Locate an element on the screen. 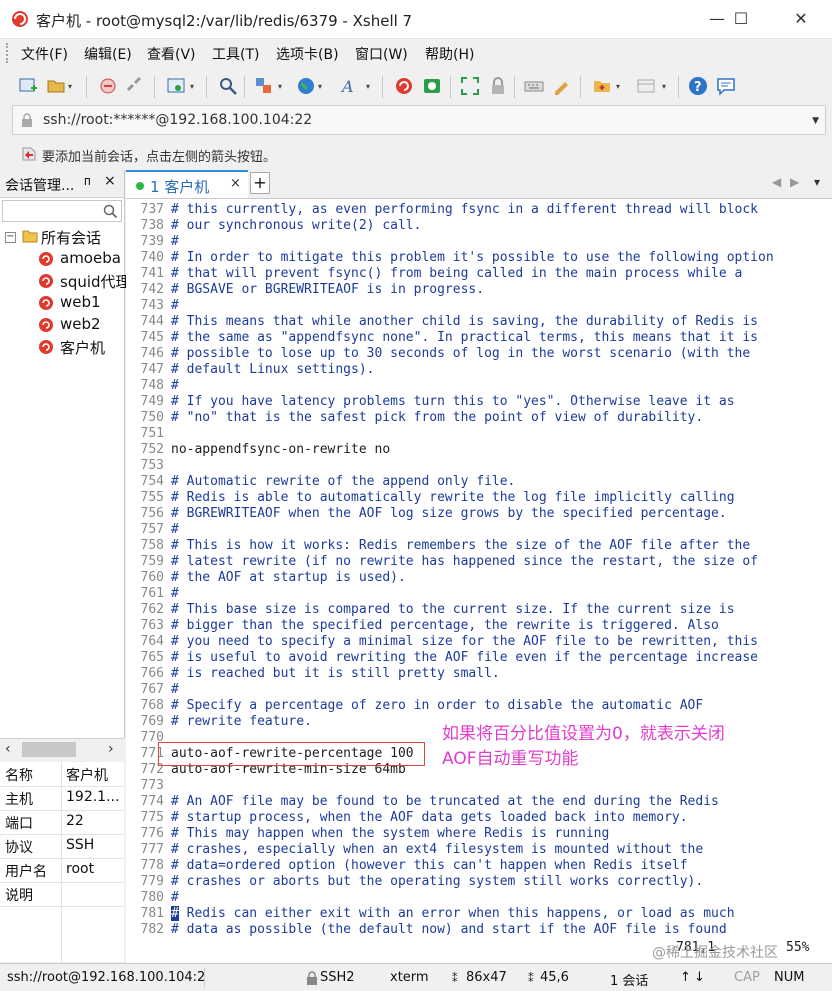 This screenshot has width=832, height=991. tab-close-icon: × is located at coordinates (235, 183).